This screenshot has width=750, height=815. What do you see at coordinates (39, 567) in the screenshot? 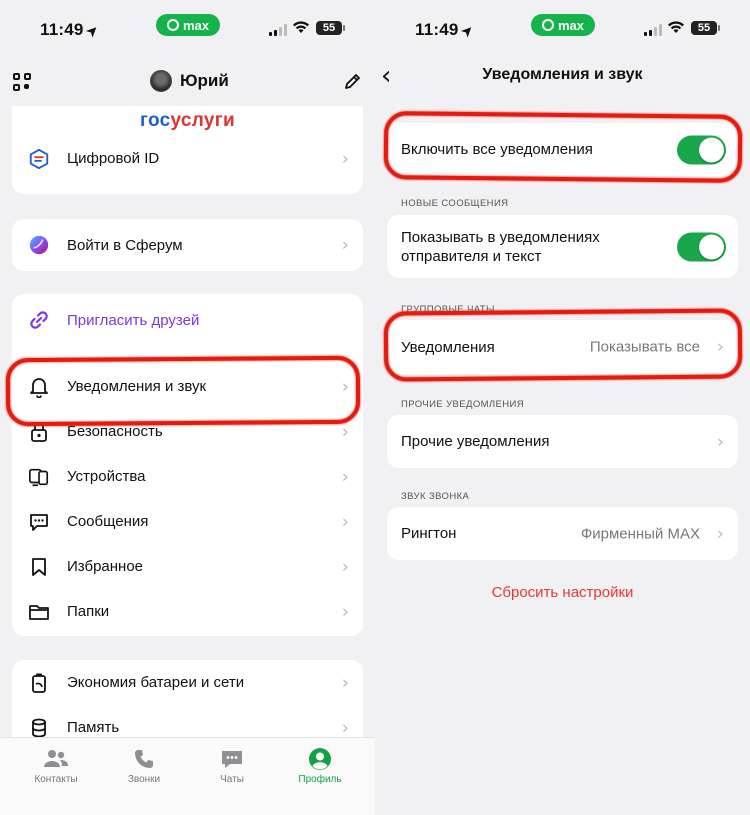
I see `bookmark-icon` at bounding box center [39, 567].